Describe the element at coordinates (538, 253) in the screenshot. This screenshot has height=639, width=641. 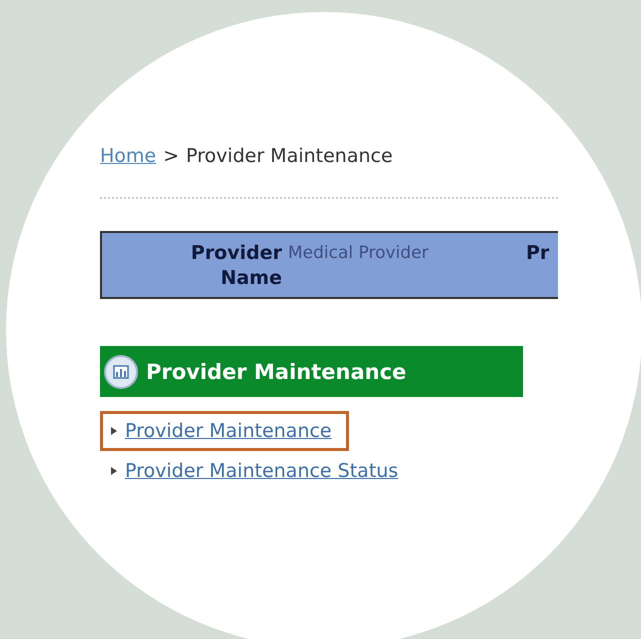
I see `header-label: Pr` at that location.